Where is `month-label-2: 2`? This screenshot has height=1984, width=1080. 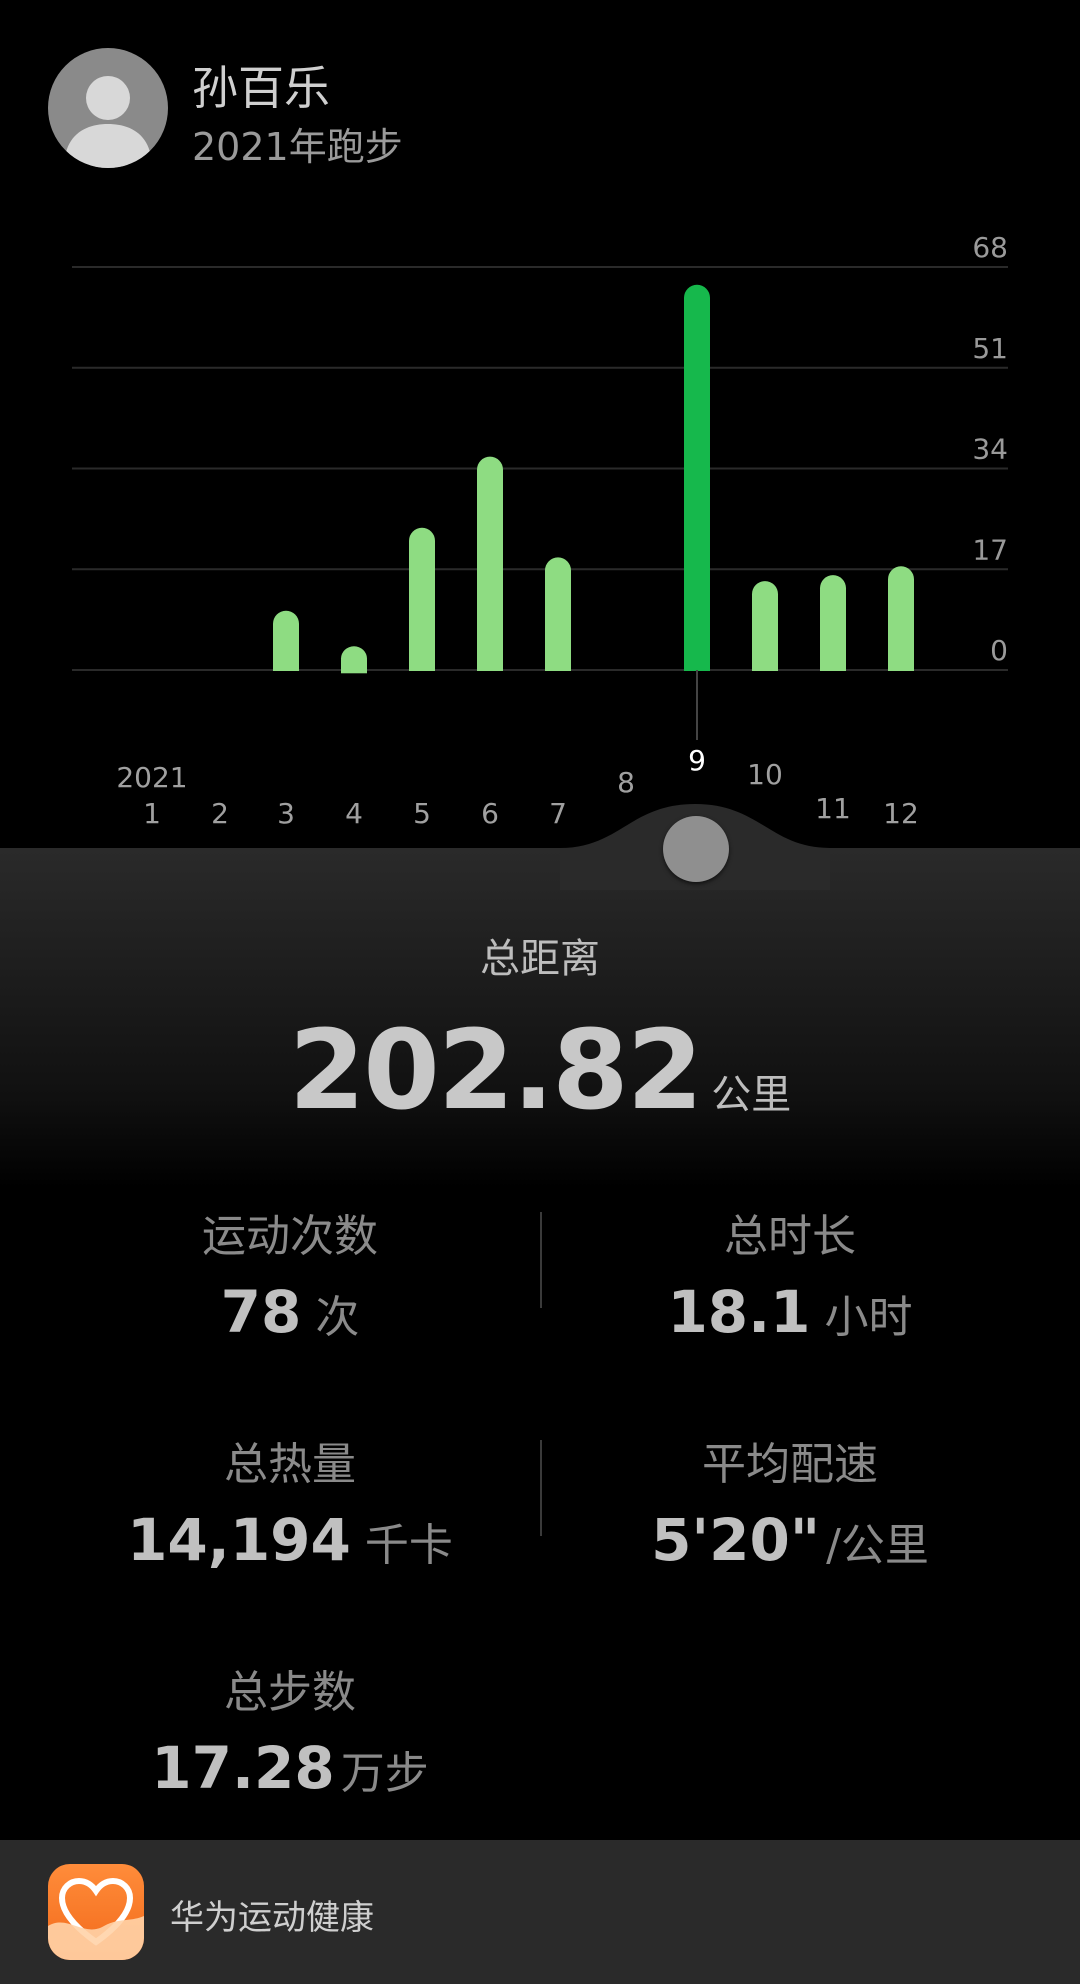 month-label-2: 2 is located at coordinates (220, 813).